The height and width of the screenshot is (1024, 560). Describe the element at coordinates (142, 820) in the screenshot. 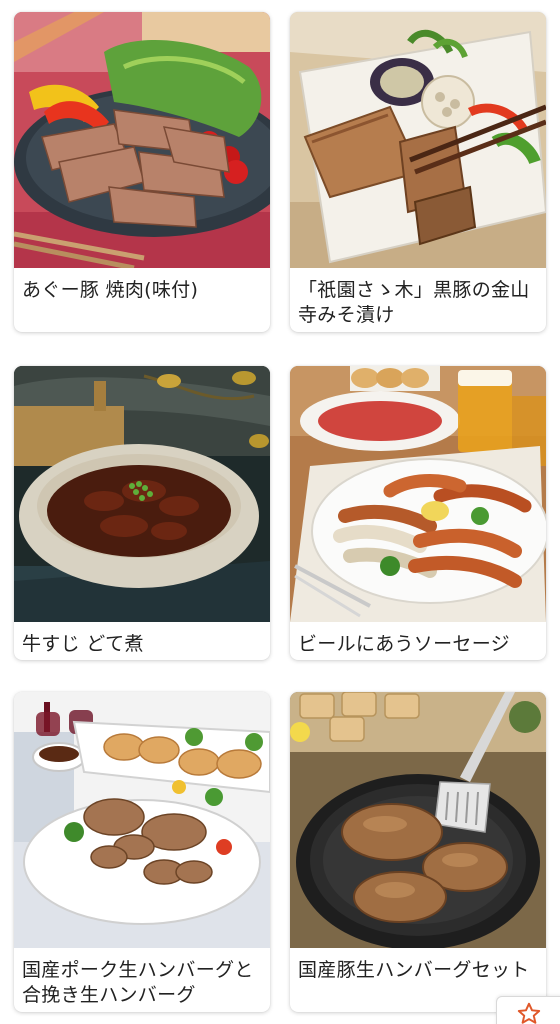

I see `hamburg-platter-image` at that location.